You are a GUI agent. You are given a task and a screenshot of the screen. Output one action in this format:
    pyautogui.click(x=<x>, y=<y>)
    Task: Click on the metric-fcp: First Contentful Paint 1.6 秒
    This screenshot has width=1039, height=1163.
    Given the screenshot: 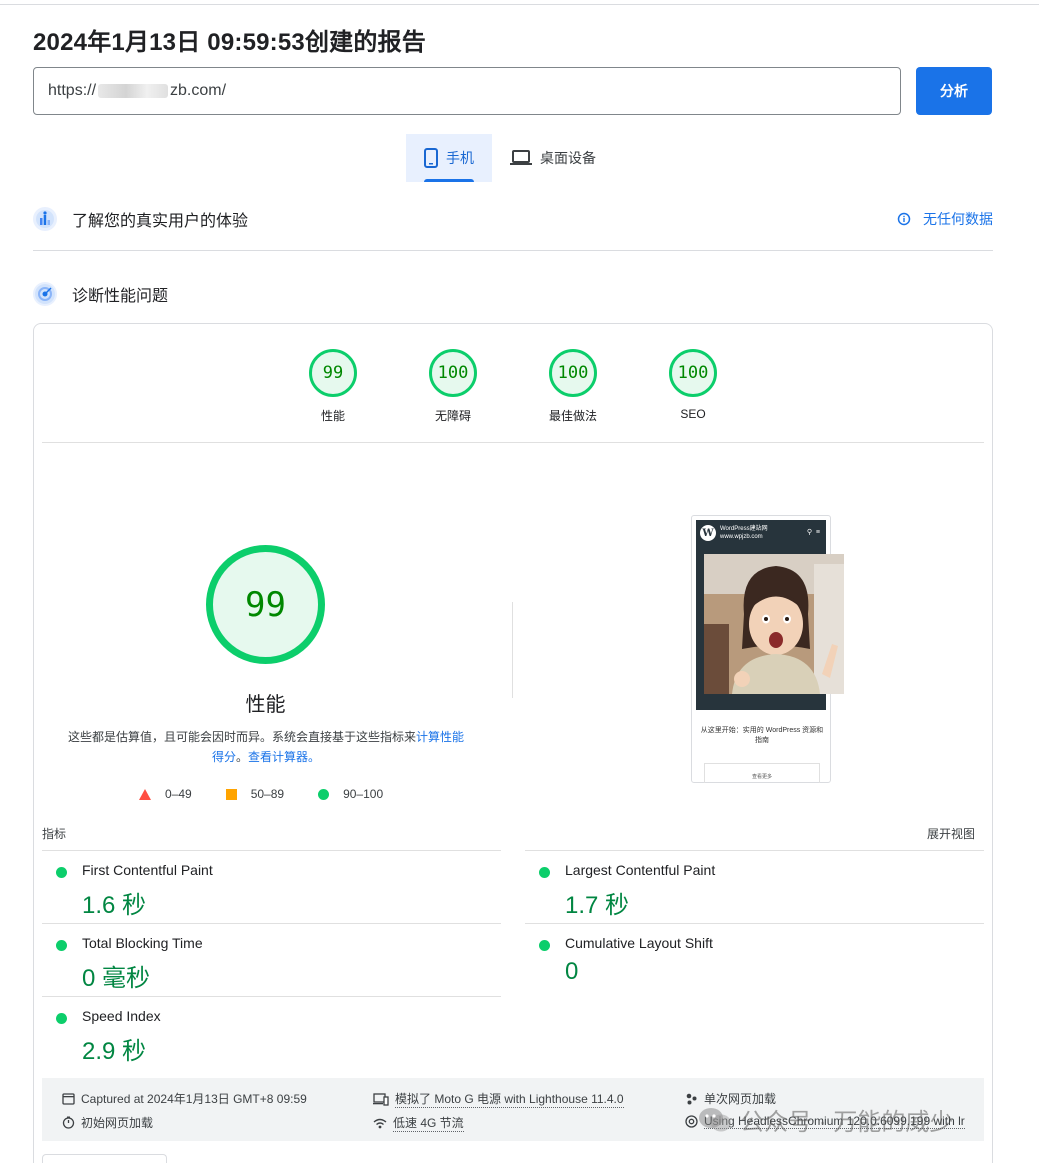 What is the action you would take?
    pyautogui.click(x=271, y=887)
    